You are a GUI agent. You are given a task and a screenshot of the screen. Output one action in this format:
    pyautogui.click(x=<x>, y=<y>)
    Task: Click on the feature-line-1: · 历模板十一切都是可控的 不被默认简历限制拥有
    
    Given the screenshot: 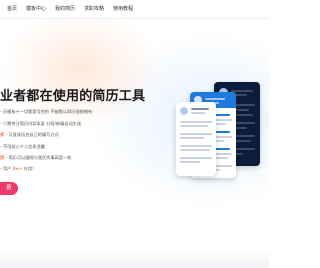 What is the action you would take?
    pyautogui.click(x=46, y=111)
    